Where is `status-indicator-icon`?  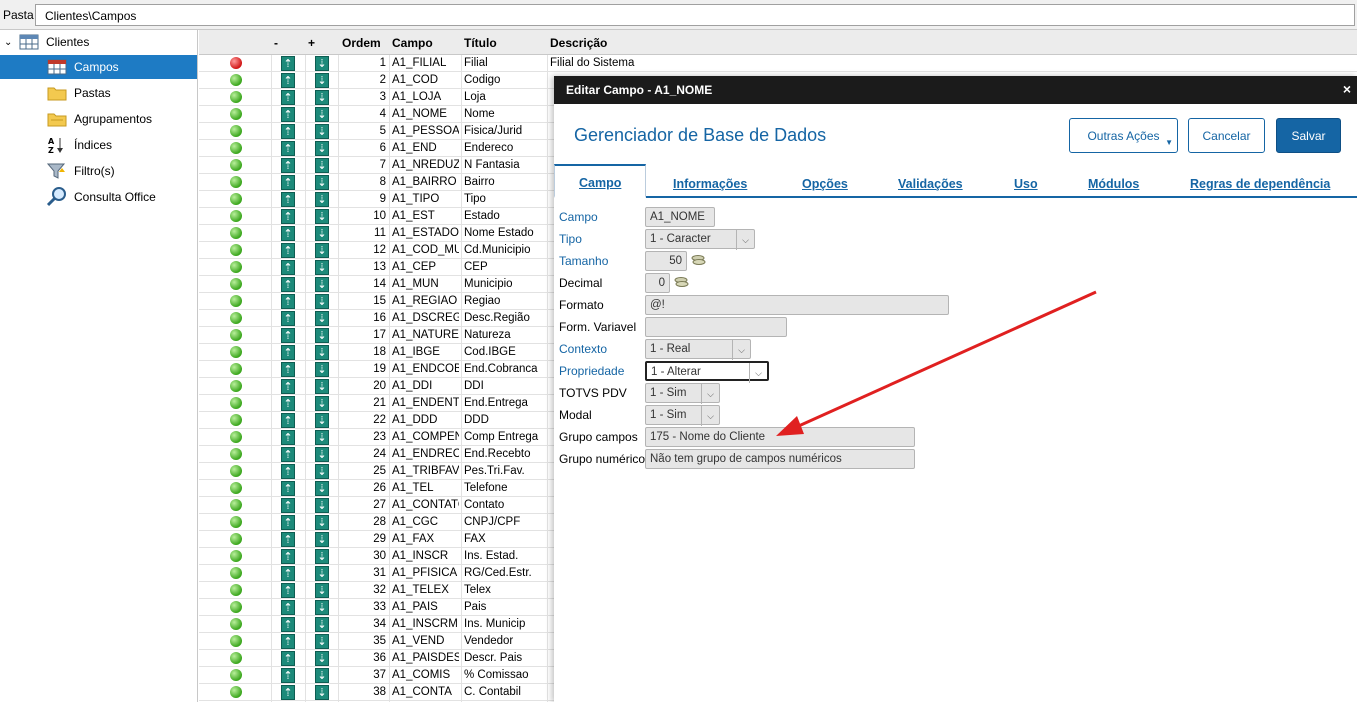
status-indicator-icon is located at coordinates (236, 301).